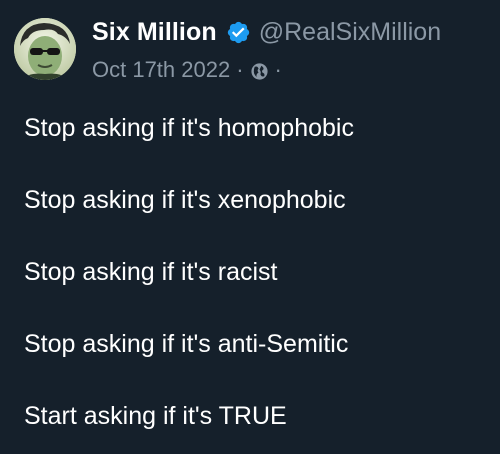 The height and width of the screenshot is (454, 500). What do you see at coordinates (155, 416) in the screenshot?
I see `tweet-line: Start asking if it's TRUE` at bounding box center [155, 416].